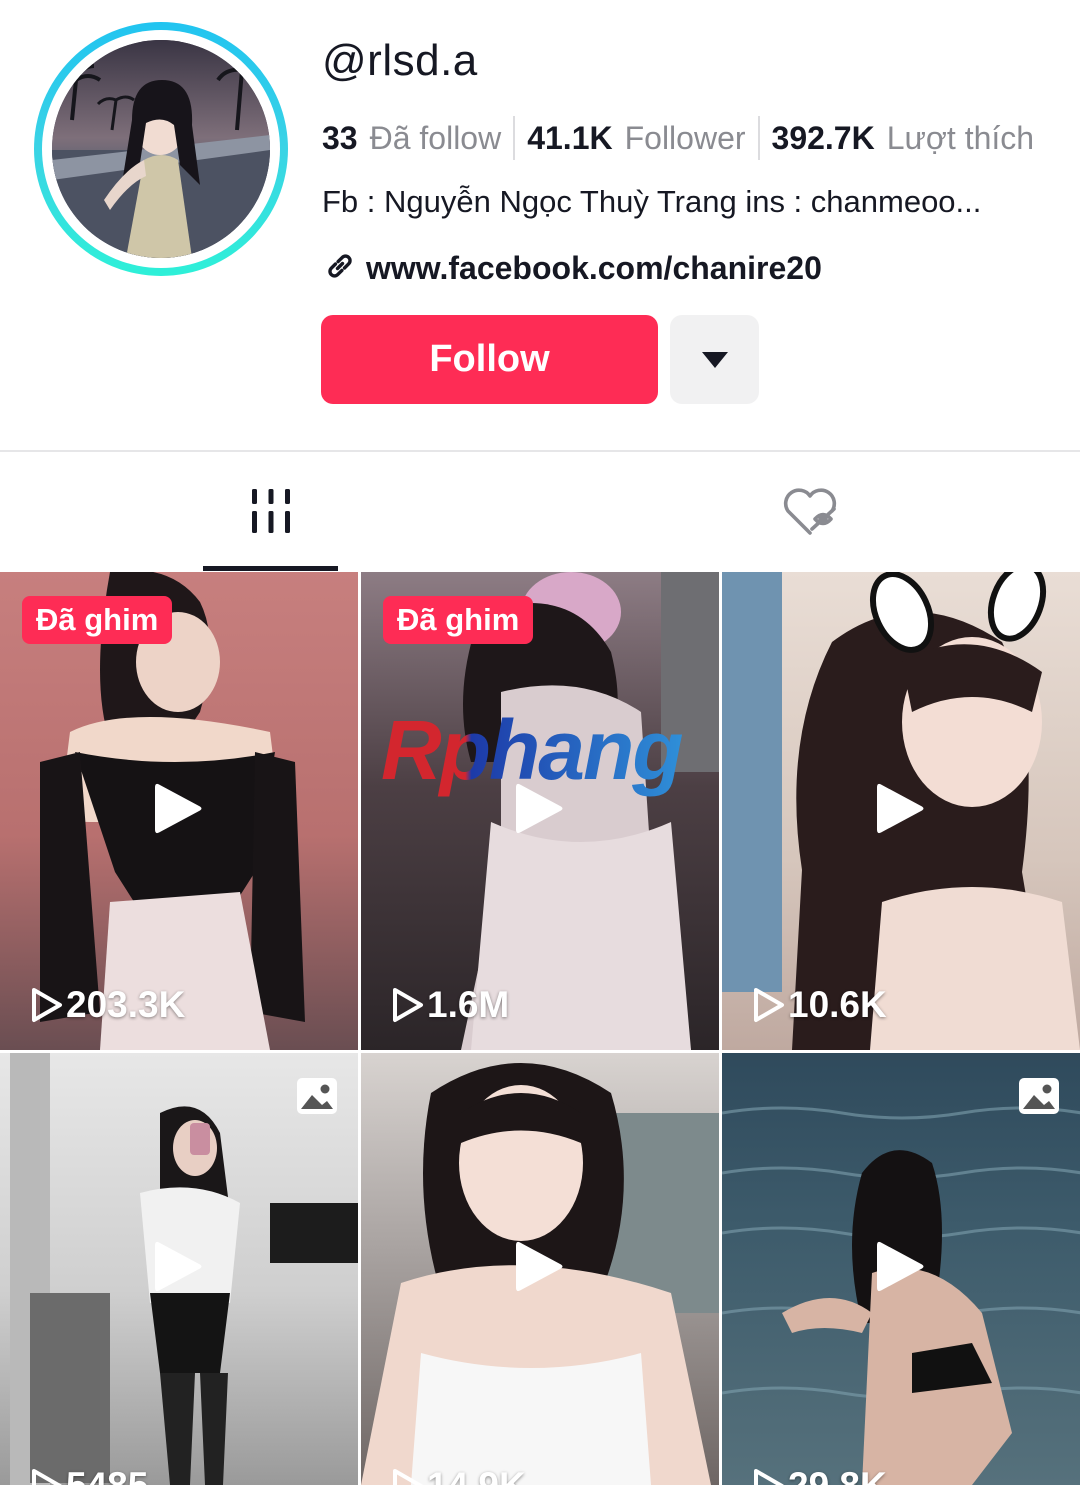 Image resolution: width=1080 pixels, height=1485 pixels. I want to click on more-options-button, so click(714, 359).